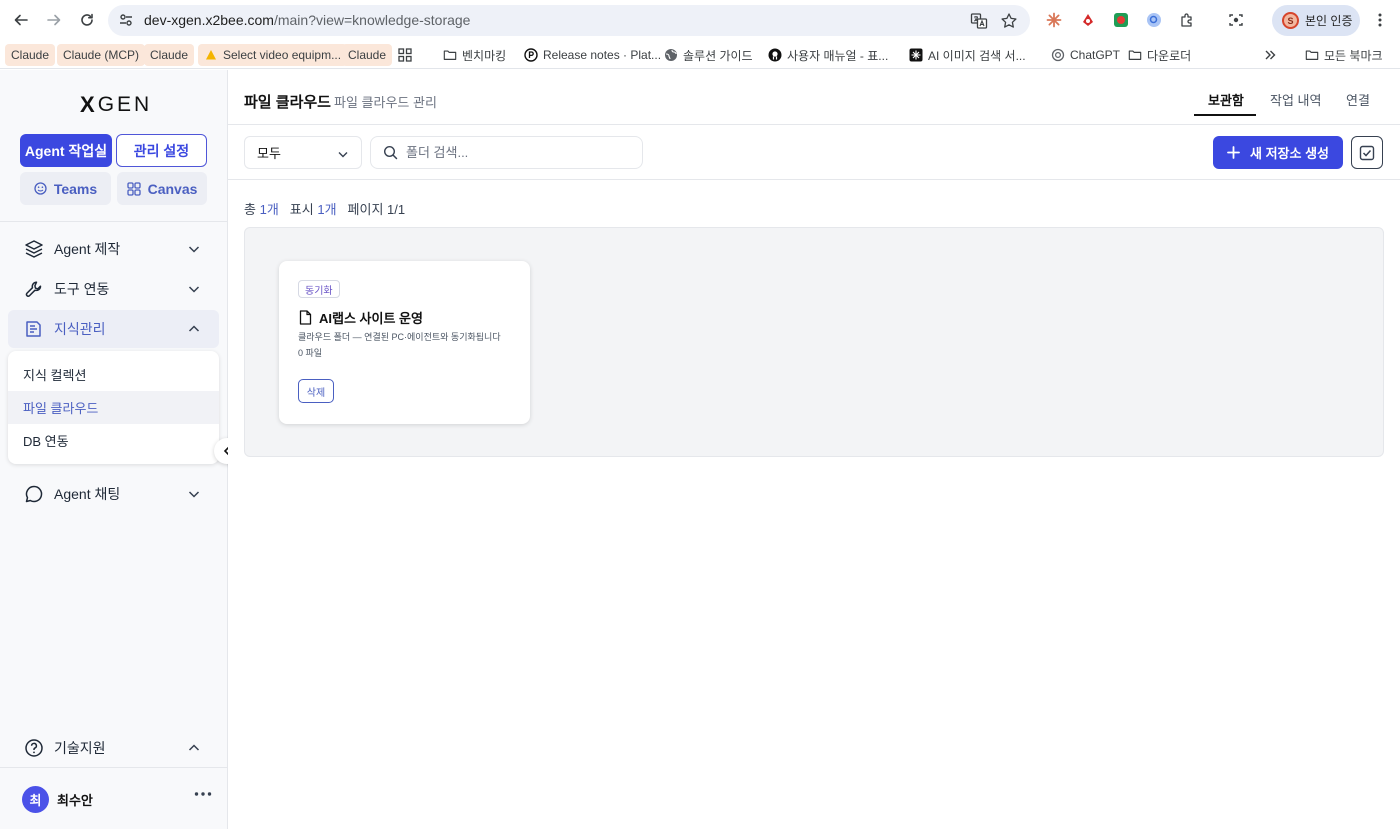  What do you see at coordinates (1058, 55) in the screenshot?
I see `chatgpt-icon` at bounding box center [1058, 55].